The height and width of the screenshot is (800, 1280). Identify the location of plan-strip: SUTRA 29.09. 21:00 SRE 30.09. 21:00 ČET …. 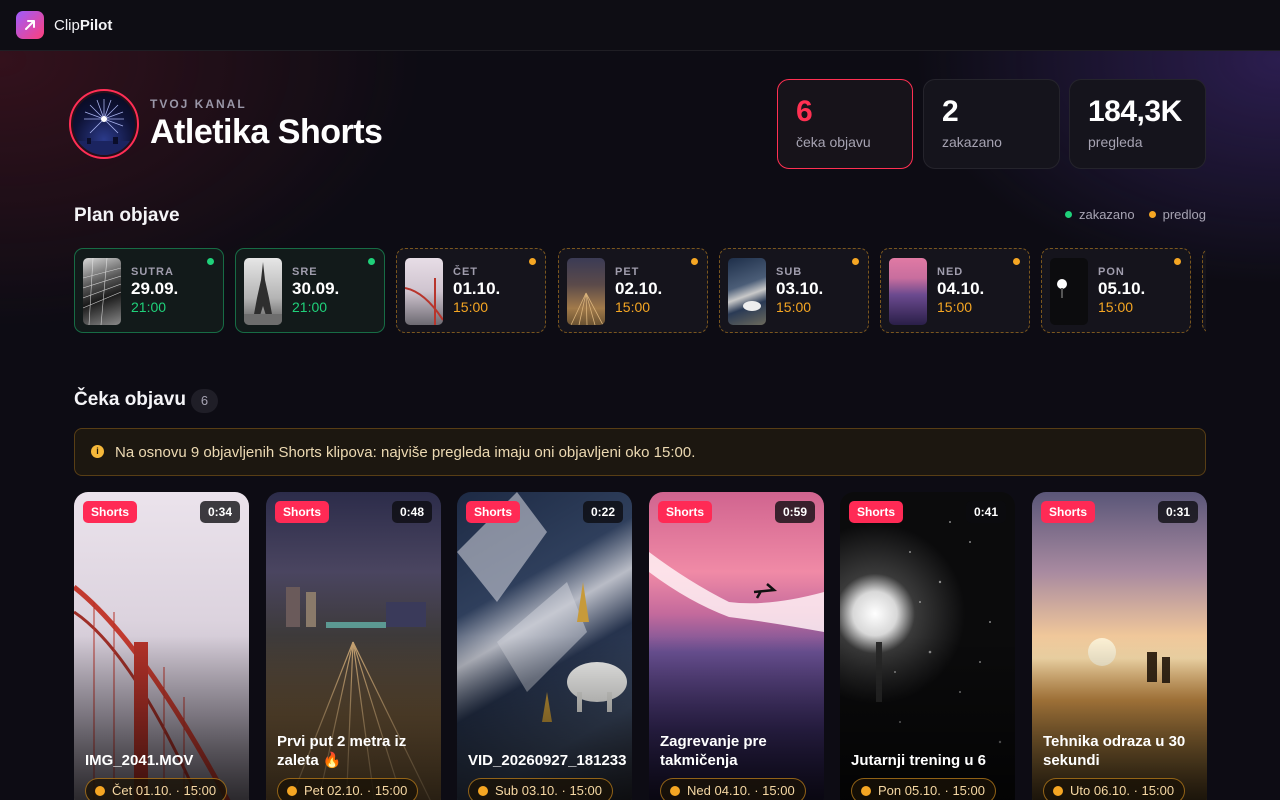
(640, 291).